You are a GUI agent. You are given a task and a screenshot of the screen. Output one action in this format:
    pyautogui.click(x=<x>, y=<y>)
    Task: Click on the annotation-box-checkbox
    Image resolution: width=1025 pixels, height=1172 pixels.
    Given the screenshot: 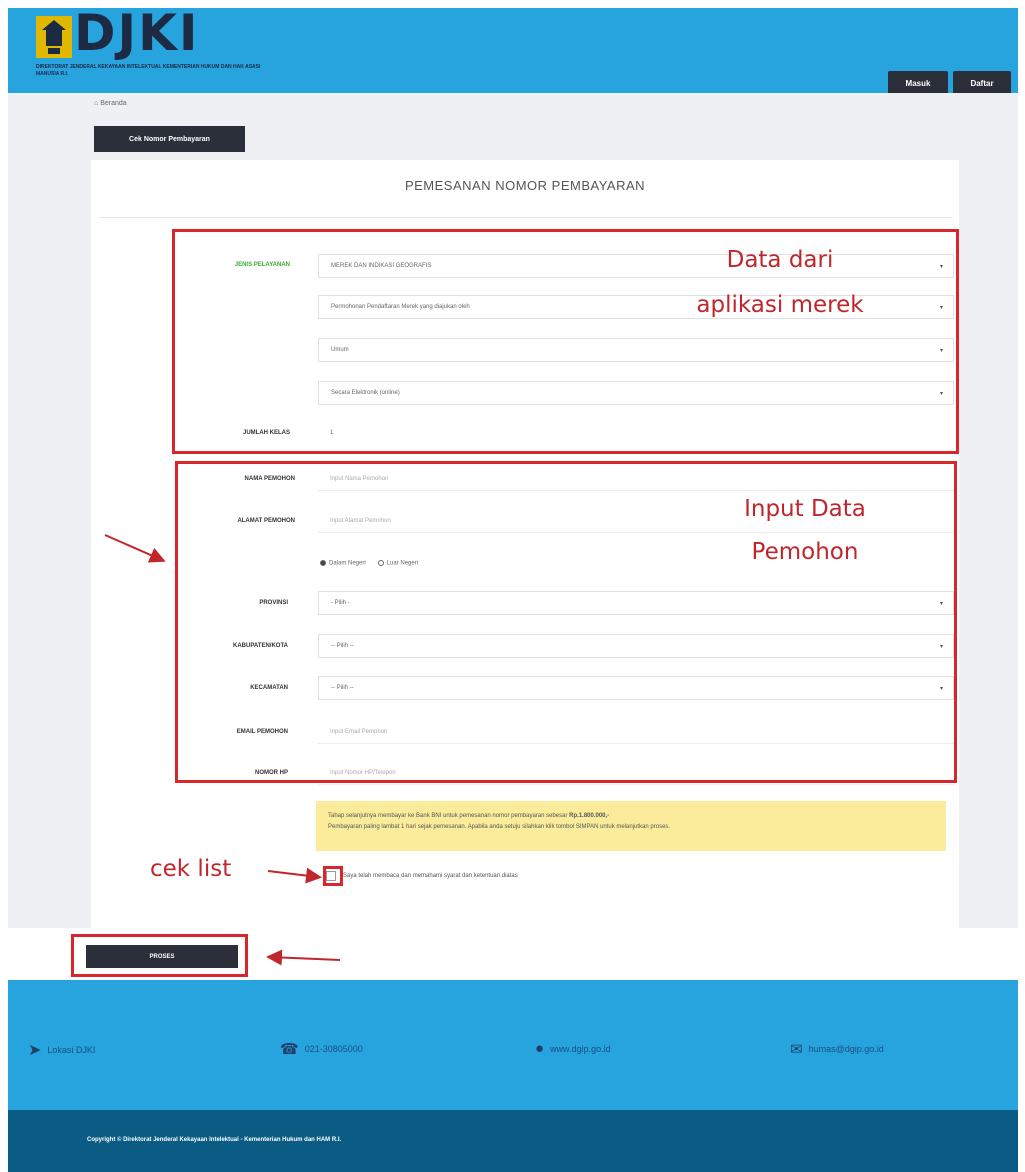 What is the action you would take?
    pyautogui.click(x=333, y=876)
    